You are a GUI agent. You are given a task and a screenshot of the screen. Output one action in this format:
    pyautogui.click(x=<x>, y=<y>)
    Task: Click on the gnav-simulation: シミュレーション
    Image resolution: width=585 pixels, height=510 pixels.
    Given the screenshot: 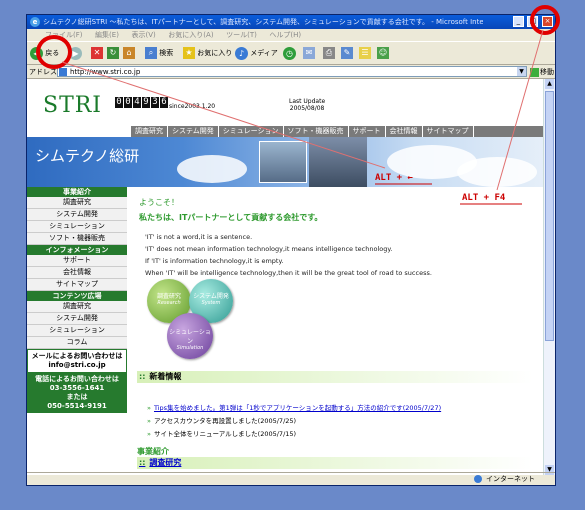 What is the action you would take?
    pyautogui.click(x=251, y=131)
    